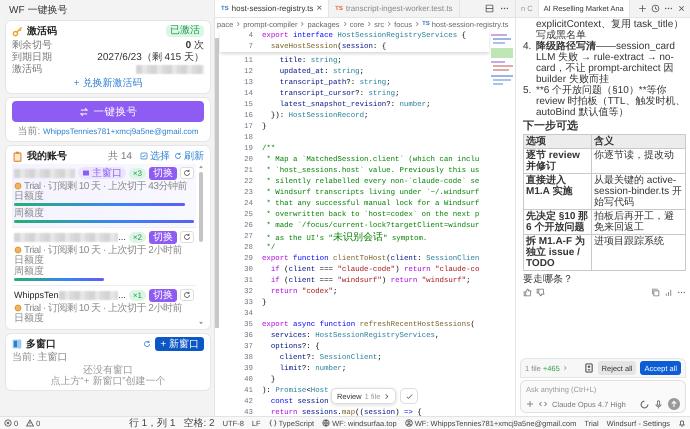 The image size is (690, 429). I want to click on window-tag-label: 主窗口, so click(107, 173).